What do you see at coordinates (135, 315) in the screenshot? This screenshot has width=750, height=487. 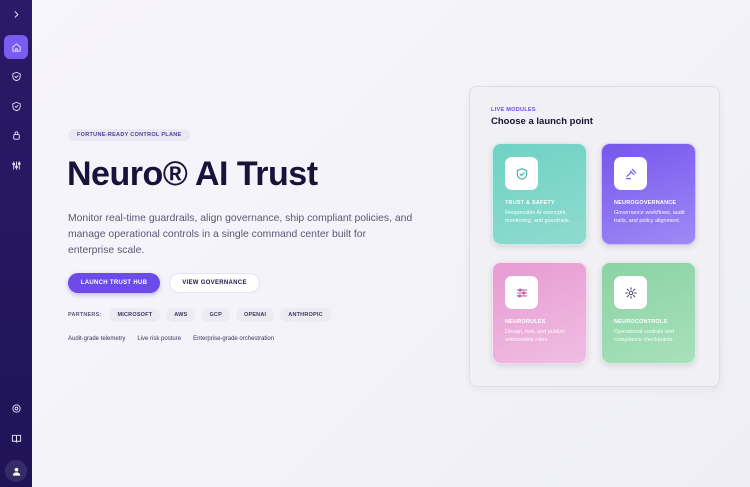 I see `partner-chip-microsoft: MICROSOFT` at bounding box center [135, 315].